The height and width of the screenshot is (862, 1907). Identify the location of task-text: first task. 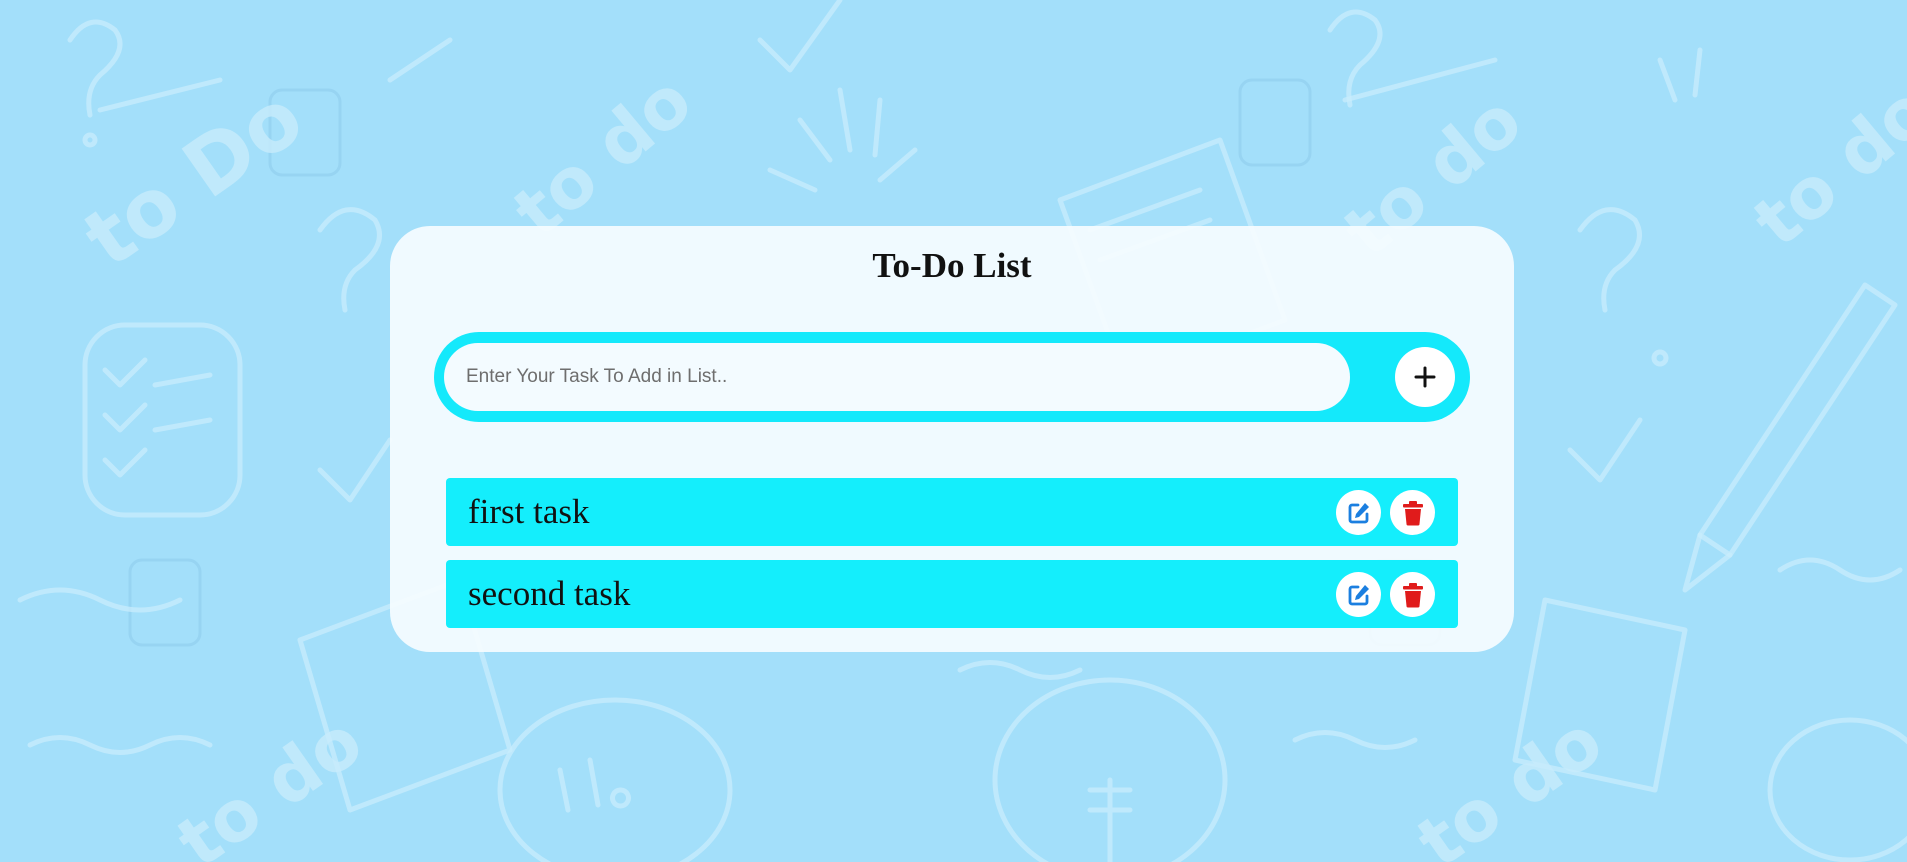
(529, 511).